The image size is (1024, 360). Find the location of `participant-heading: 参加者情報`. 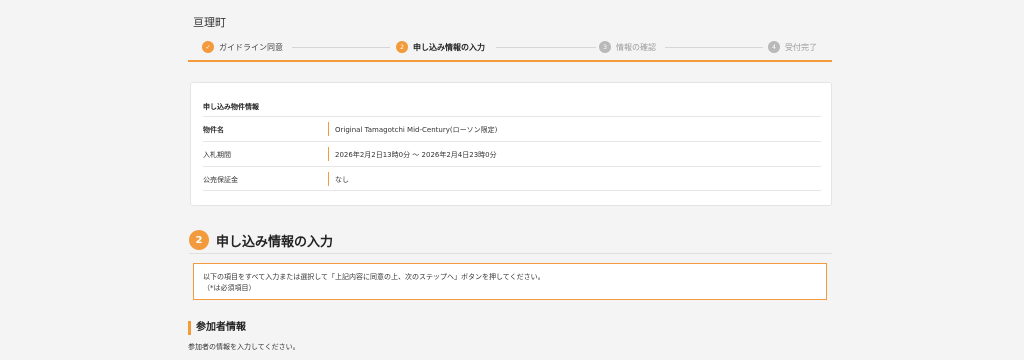

participant-heading: 参加者情報 is located at coordinates (217, 328).